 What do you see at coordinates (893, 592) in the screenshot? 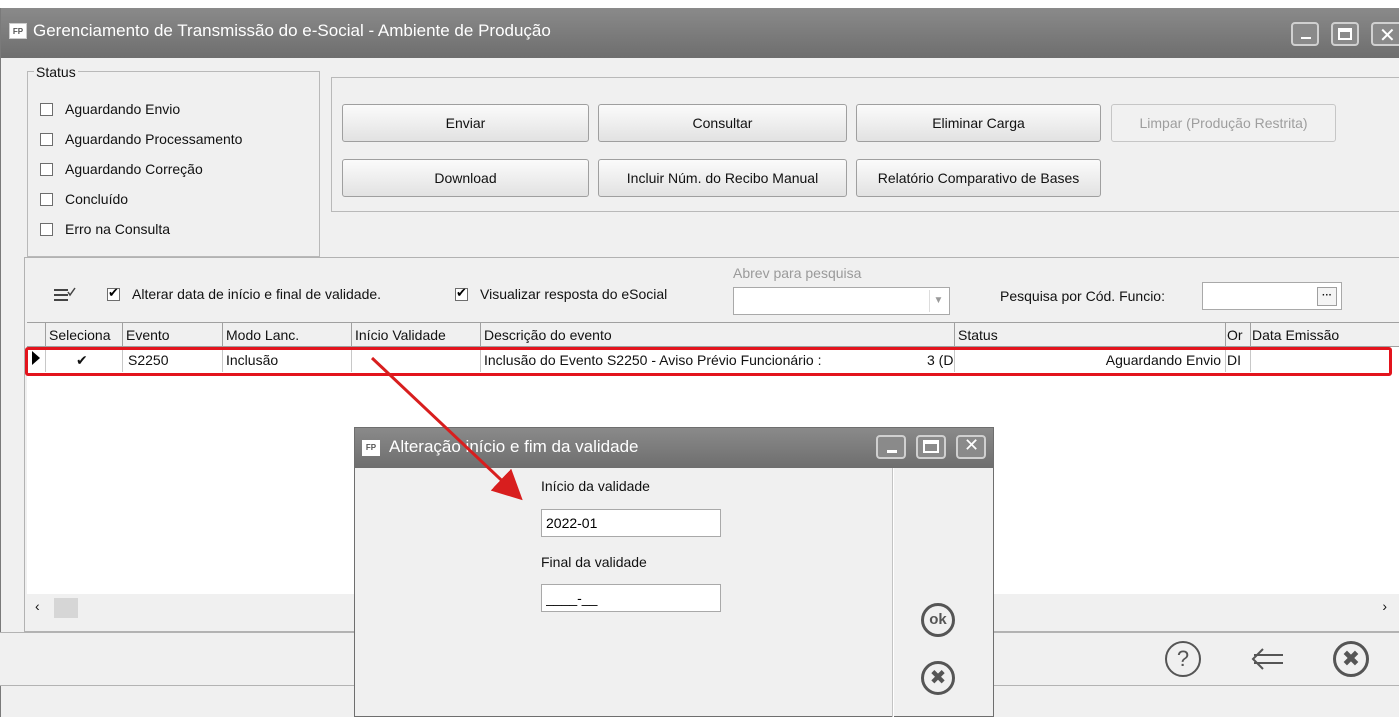
I see `dialog-separator` at bounding box center [893, 592].